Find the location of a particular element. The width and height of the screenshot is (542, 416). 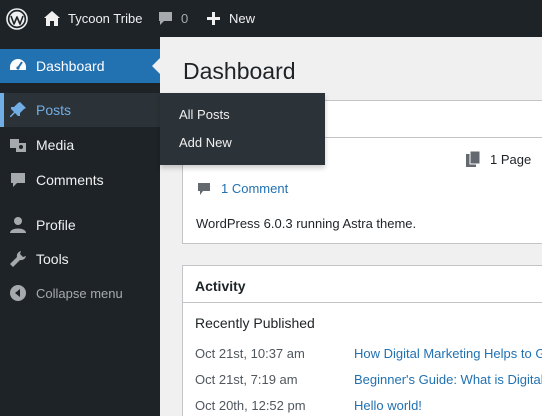

sidebar-item-label: Dashboard is located at coordinates (70, 66).